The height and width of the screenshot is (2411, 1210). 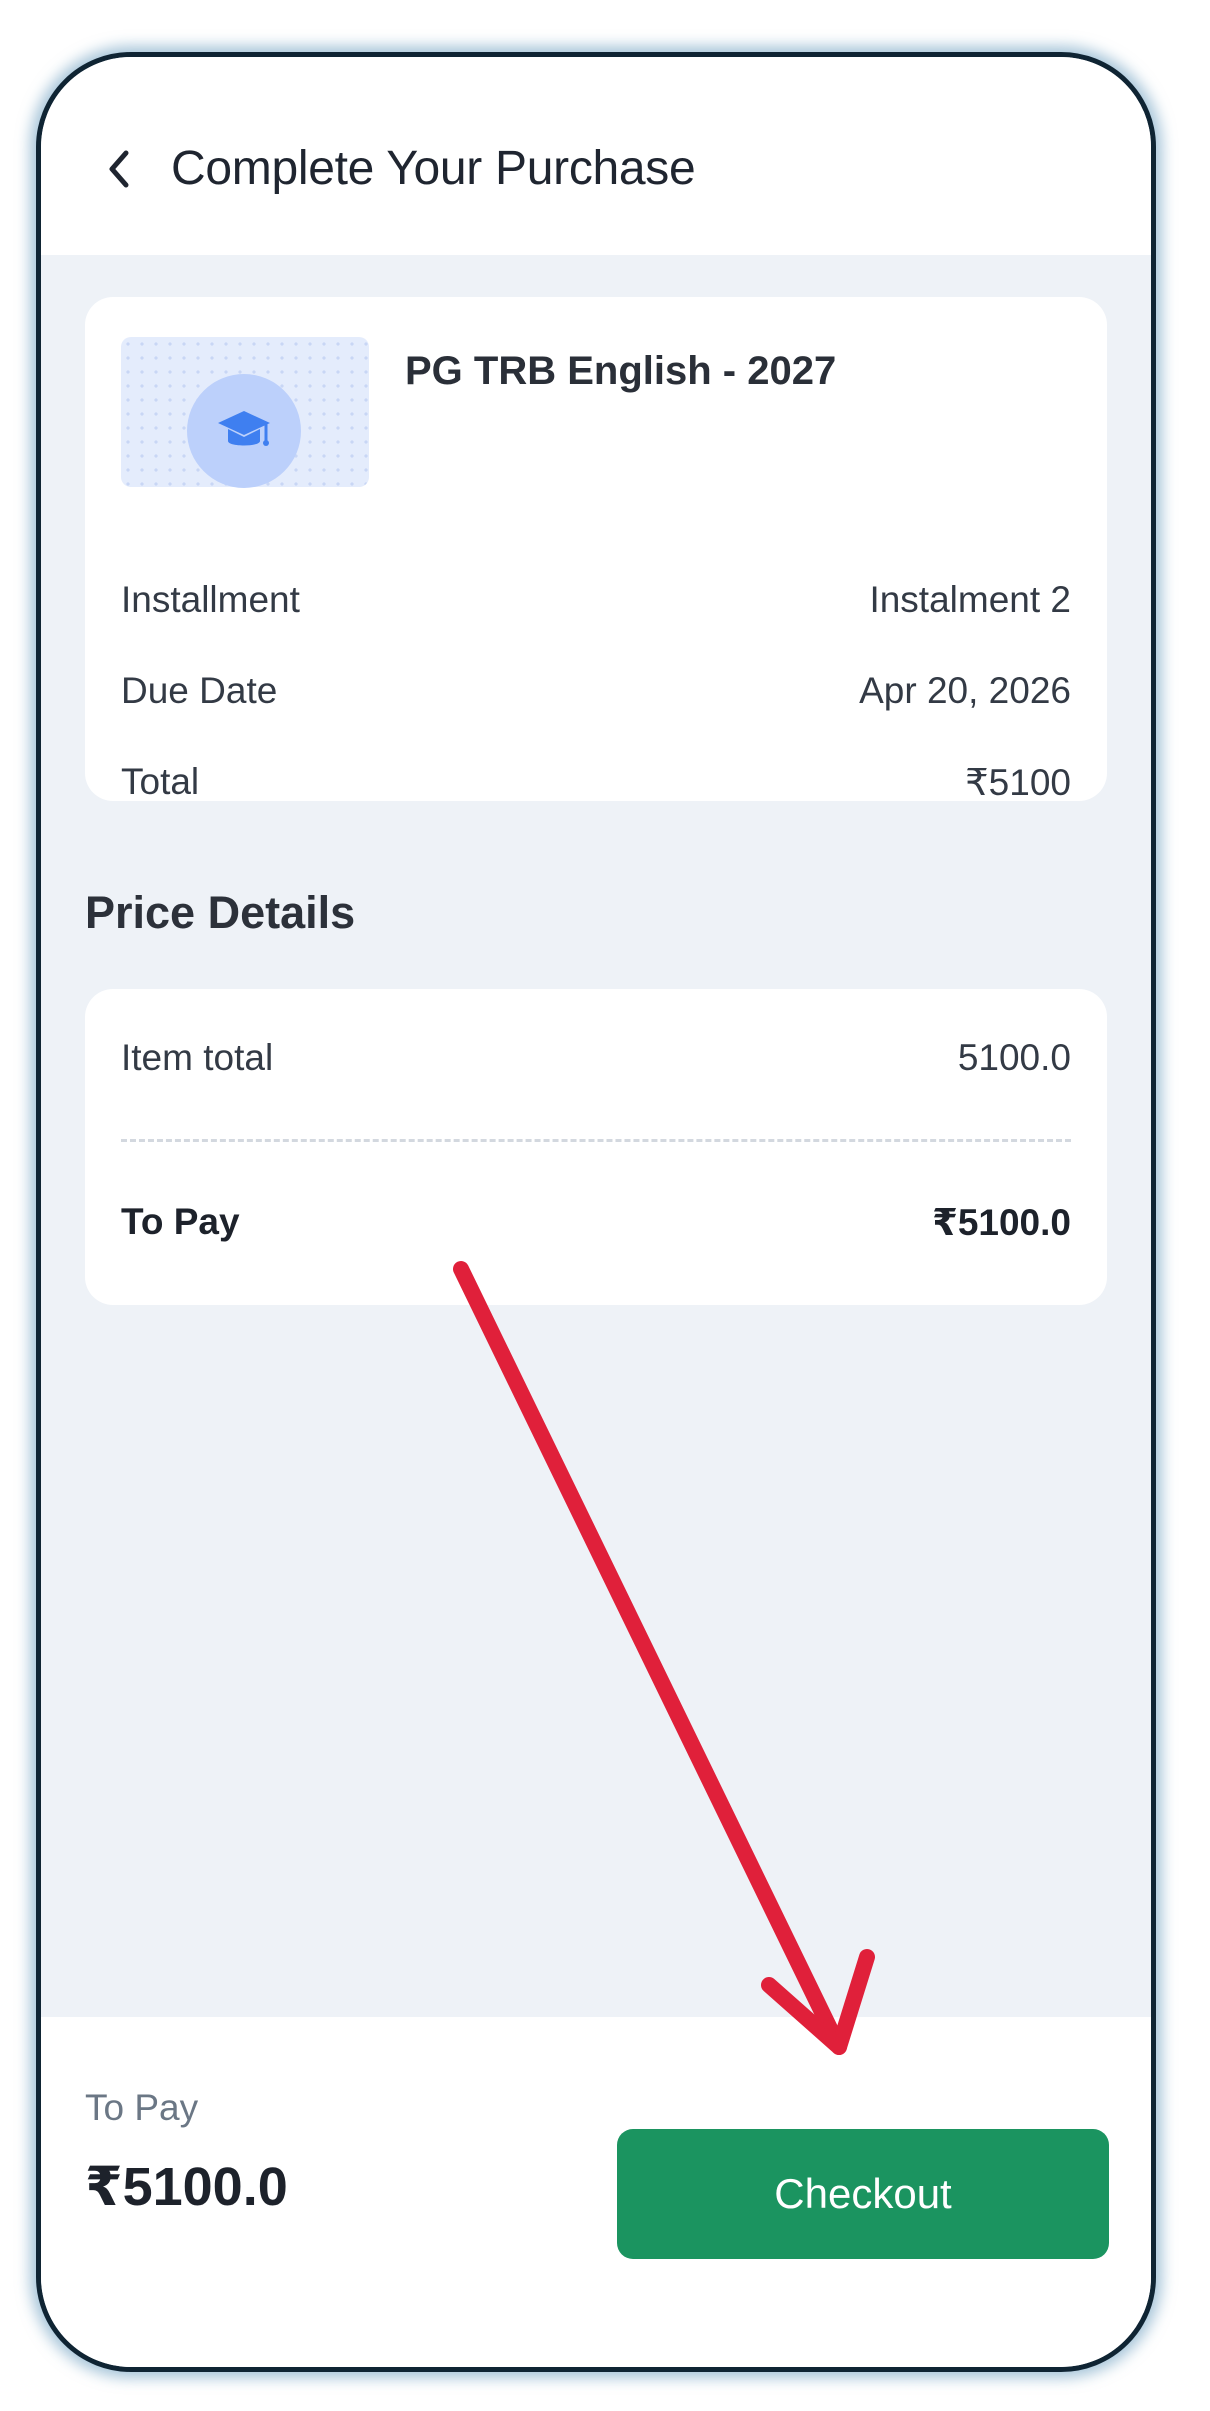 I want to click on to-pay-label: To Pay, so click(x=180, y=1221).